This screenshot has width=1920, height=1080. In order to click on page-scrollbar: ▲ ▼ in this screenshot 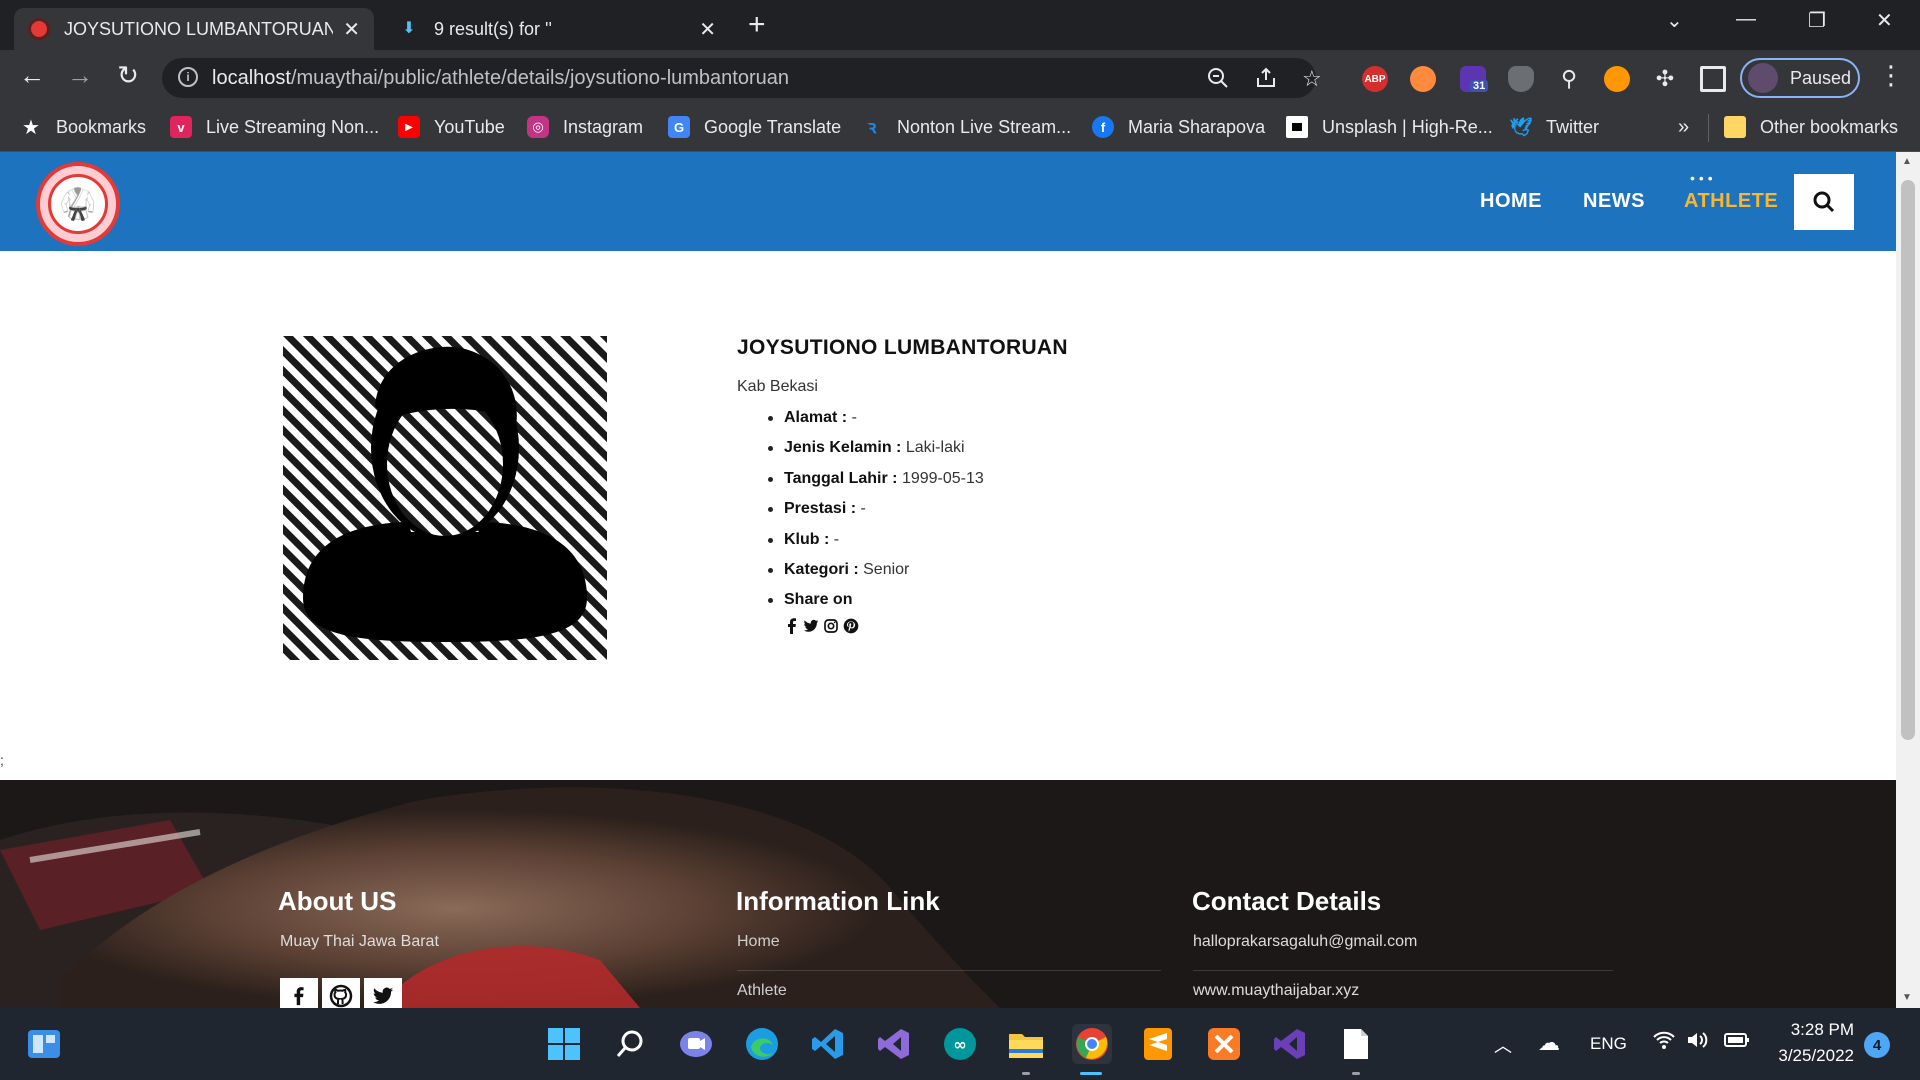, I will do `click(1908, 580)`.